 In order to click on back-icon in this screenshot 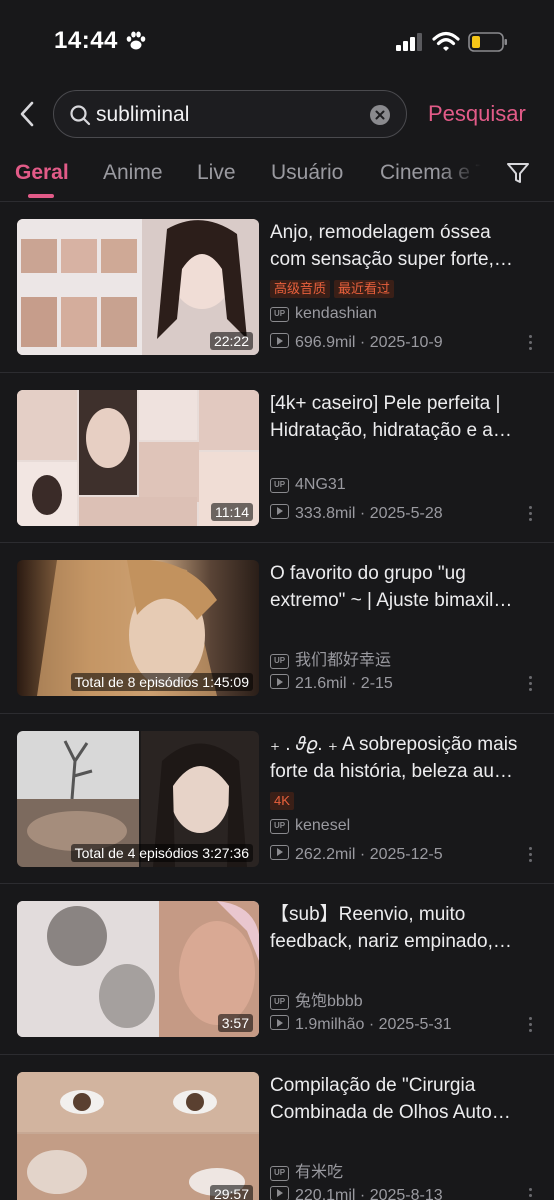, I will do `click(27, 114)`.